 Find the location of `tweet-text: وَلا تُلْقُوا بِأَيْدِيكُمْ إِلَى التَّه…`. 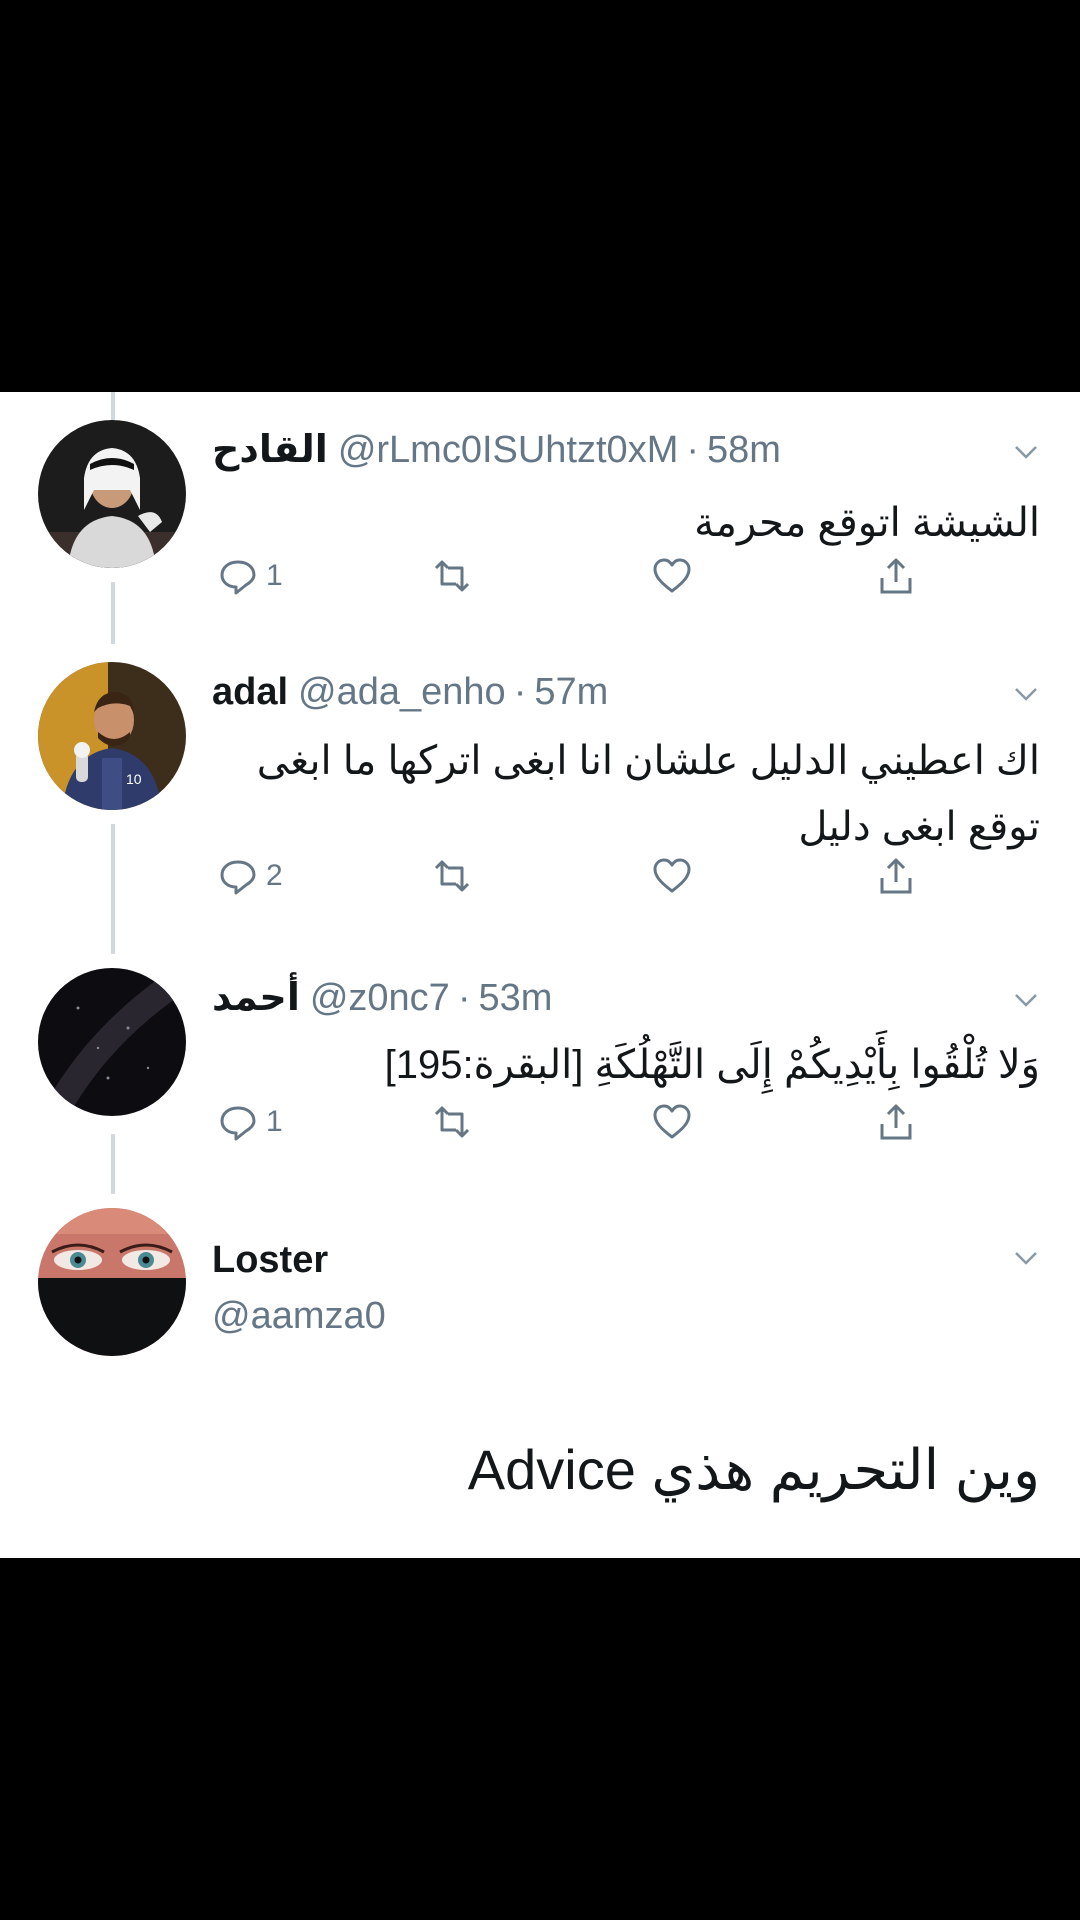

tweet-text: وَلا تُلْقُوا بِأَيْدِيكُمْ إِلَى التَّه… is located at coordinates (712, 1065).